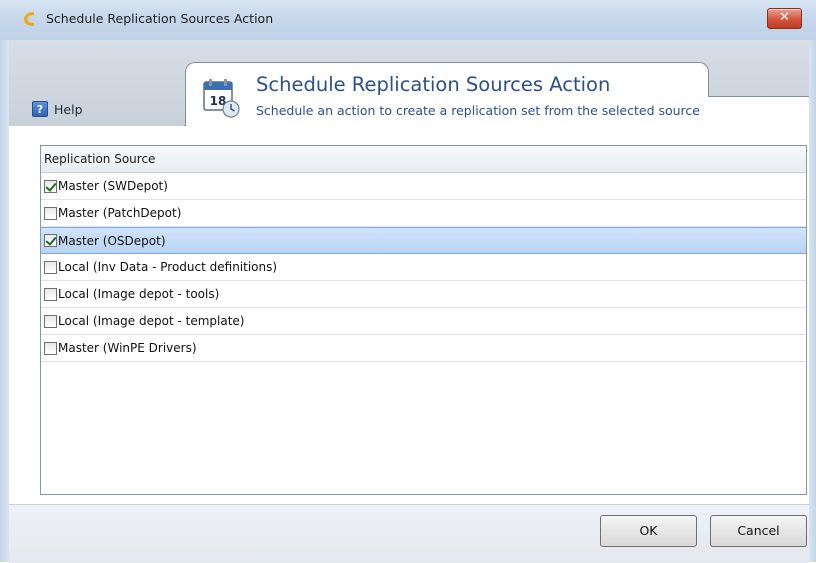 This screenshot has width=816, height=563. Describe the element at coordinates (151, 321) in the screenshot. I see `row-label: Local (Image depot - template)` at that location.